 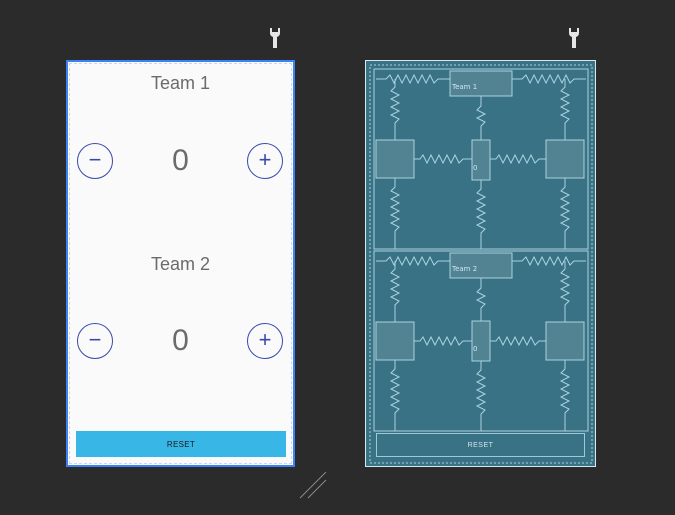 I want to click on team1-plus-button: +, so click(x=265, y=161).